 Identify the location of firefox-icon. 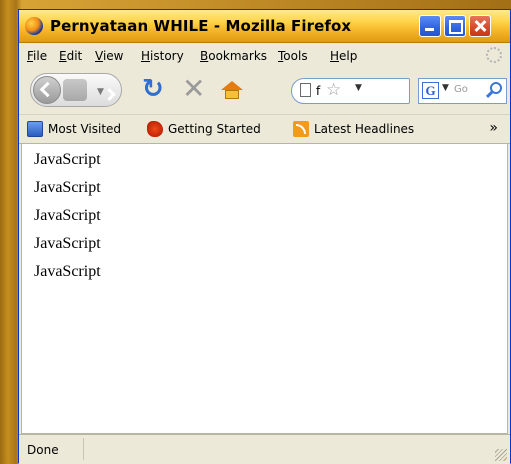
(155, 129).